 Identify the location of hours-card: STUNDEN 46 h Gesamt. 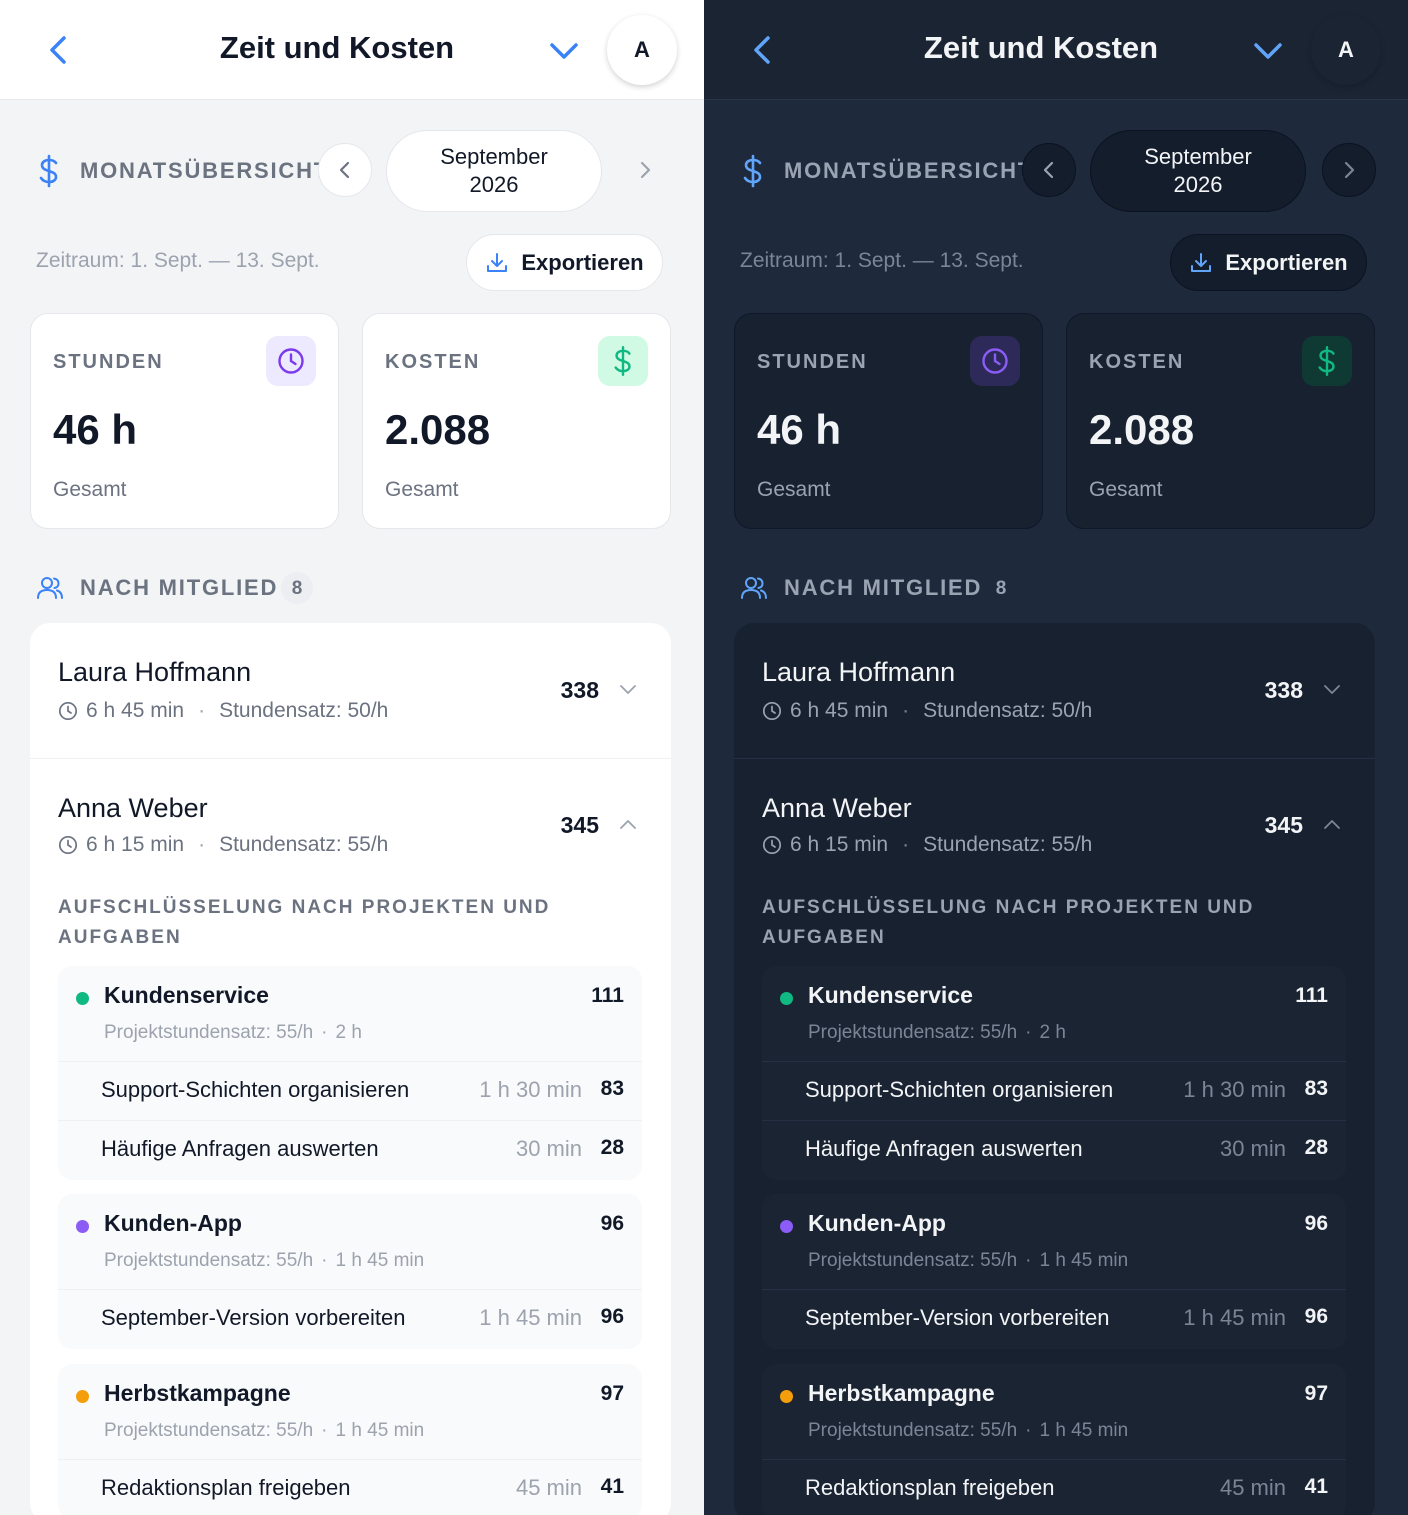
(888, 421).